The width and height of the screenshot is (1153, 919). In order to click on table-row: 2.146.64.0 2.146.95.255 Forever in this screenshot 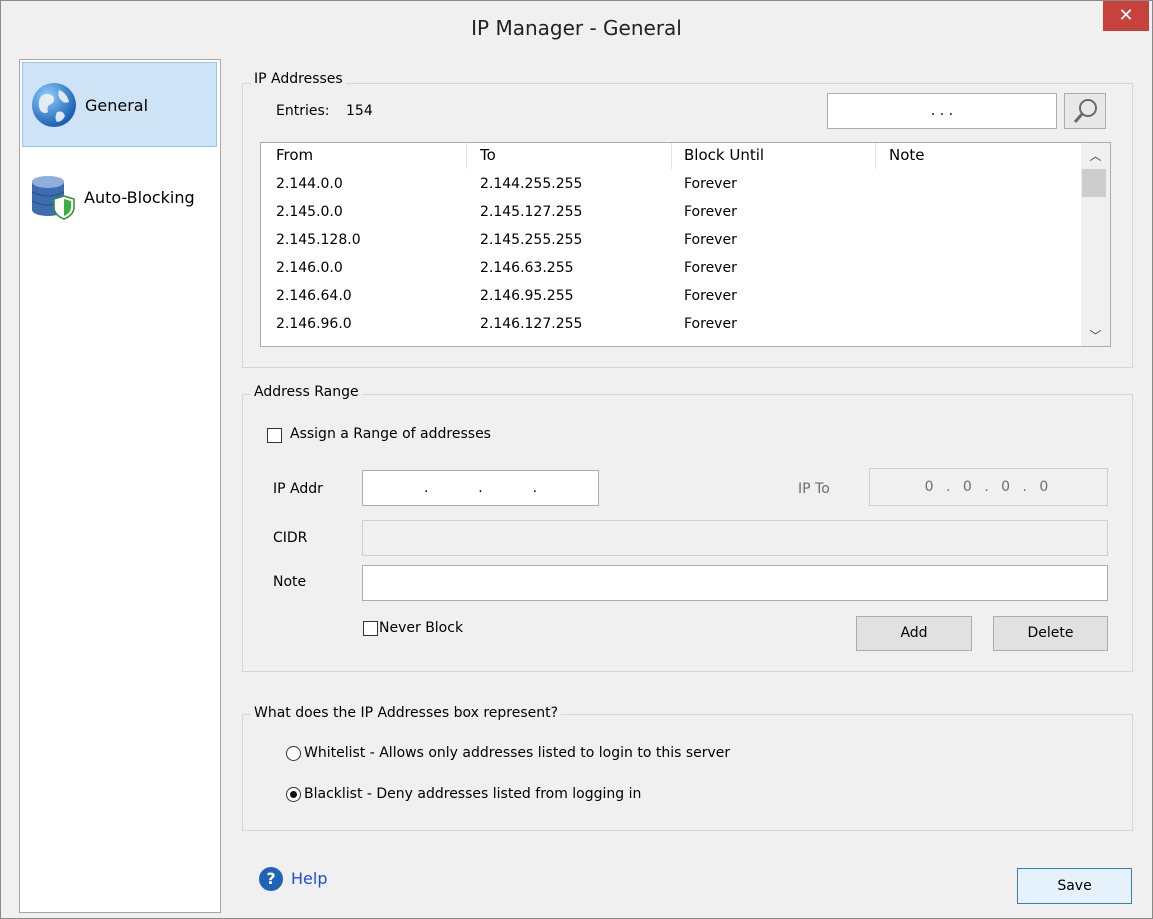, I will do `click(671, 298)`.